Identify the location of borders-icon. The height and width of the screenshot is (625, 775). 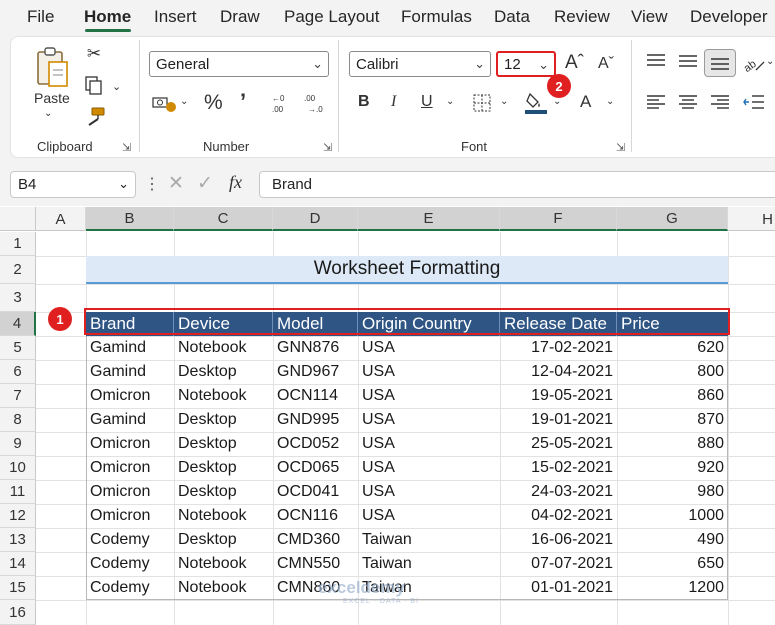
(482, 103).